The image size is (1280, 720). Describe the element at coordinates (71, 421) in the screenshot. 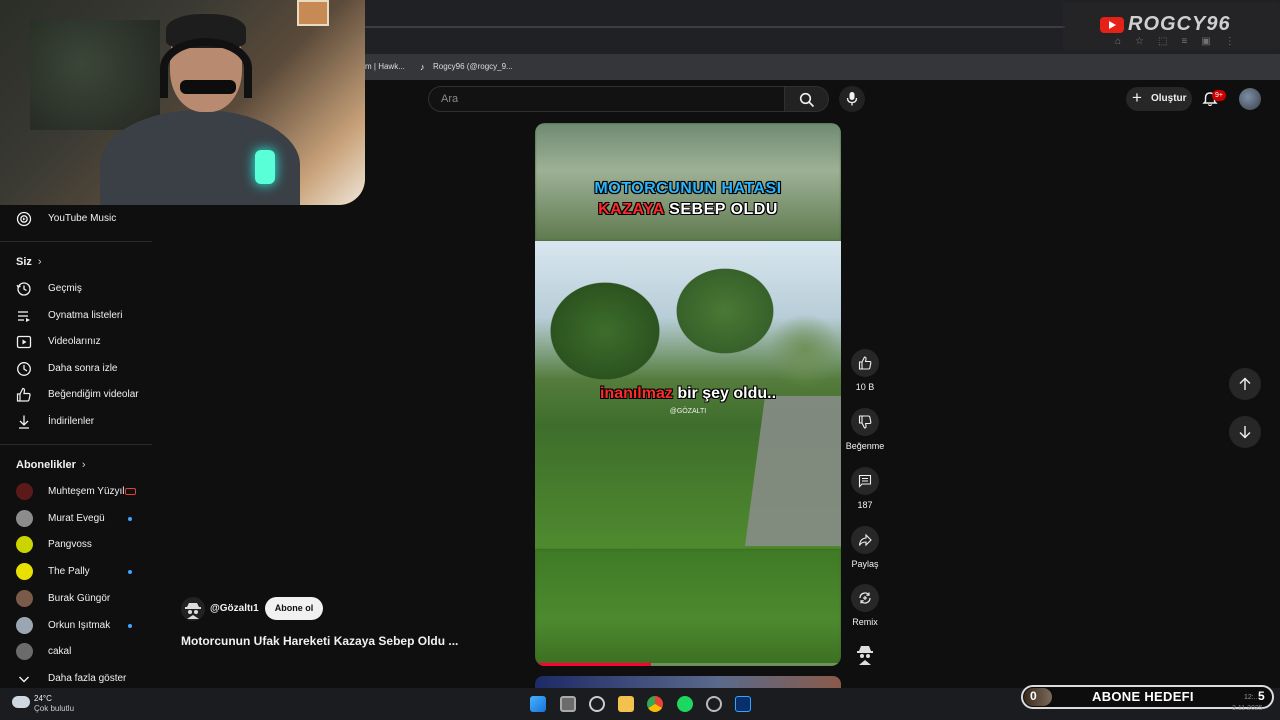

I see `sidebar-item-label: İndirilenler` at that location.